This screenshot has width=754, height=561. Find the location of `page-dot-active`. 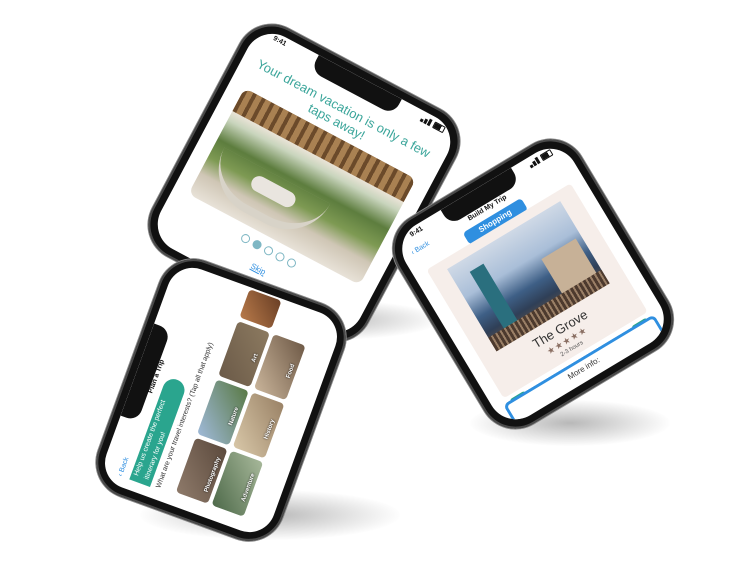

page-dot-active is located at coordinates (256, 244).